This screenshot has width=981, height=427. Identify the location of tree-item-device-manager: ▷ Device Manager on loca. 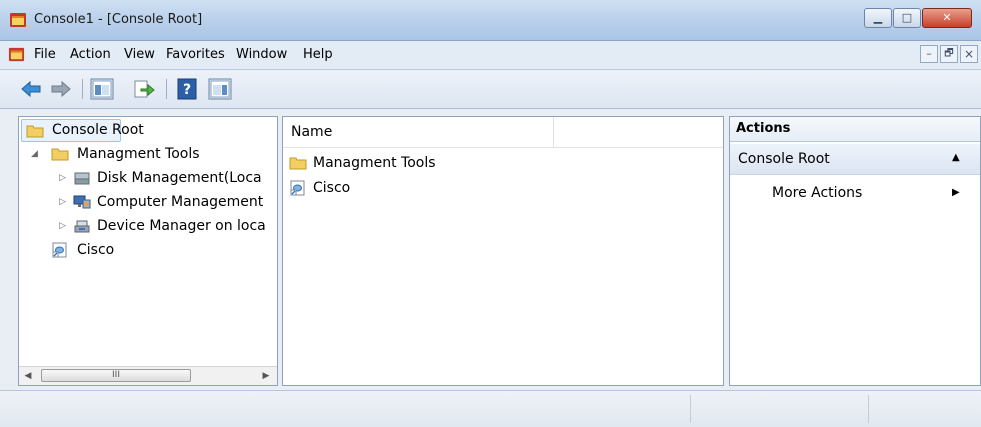
(148, 226).